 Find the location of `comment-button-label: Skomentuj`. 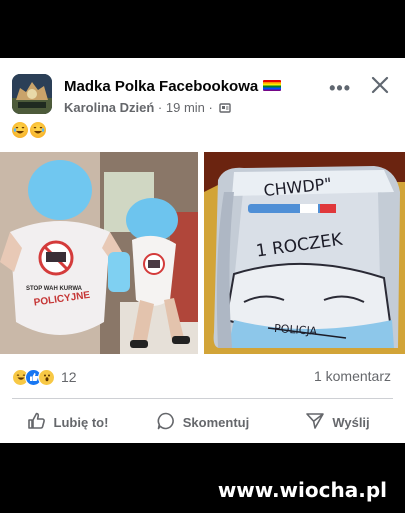

comment-button-label: Skomentuj is located at coordinates (216, 422).